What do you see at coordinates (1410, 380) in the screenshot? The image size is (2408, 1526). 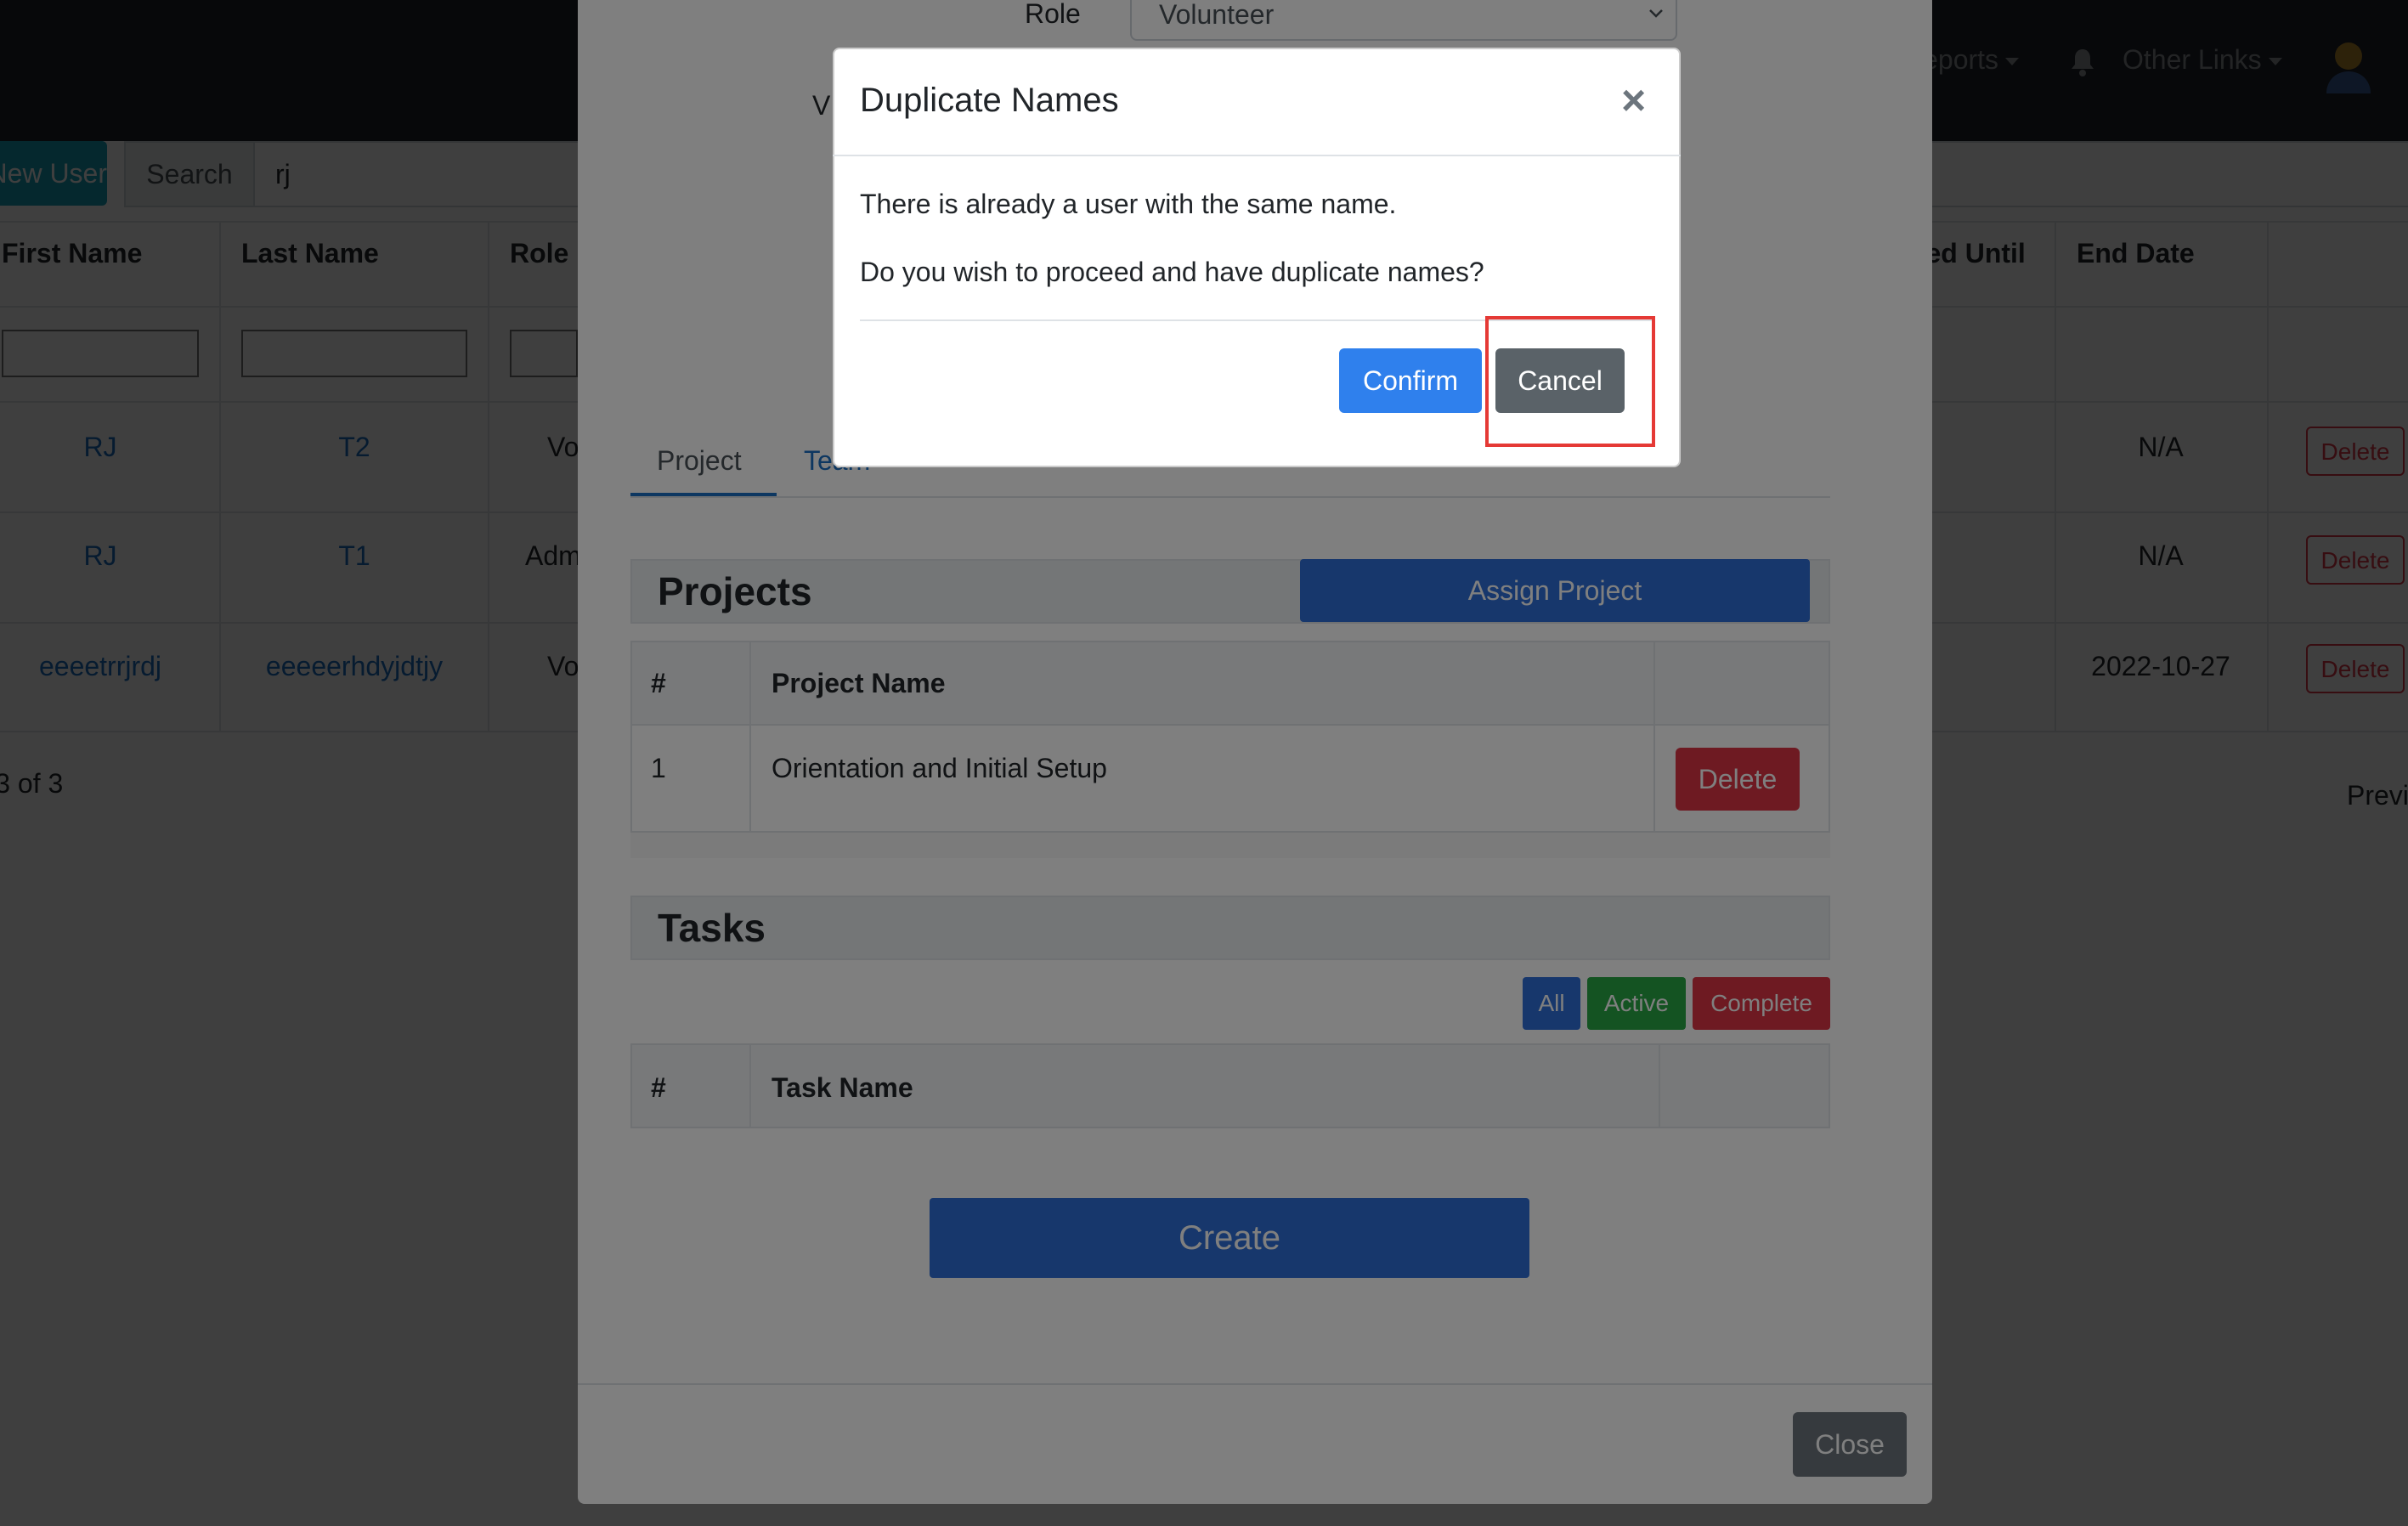 I see `confirm-button: Confirm` at bounding box center [1410, 380].